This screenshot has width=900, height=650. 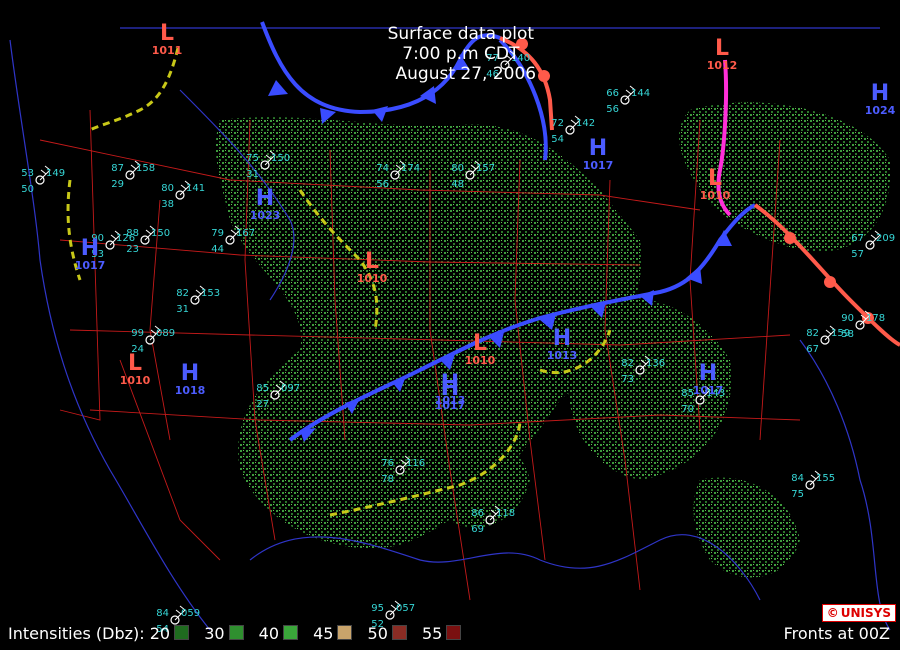 I want to click on station-temperature: 72, so click(x=557, y=123).